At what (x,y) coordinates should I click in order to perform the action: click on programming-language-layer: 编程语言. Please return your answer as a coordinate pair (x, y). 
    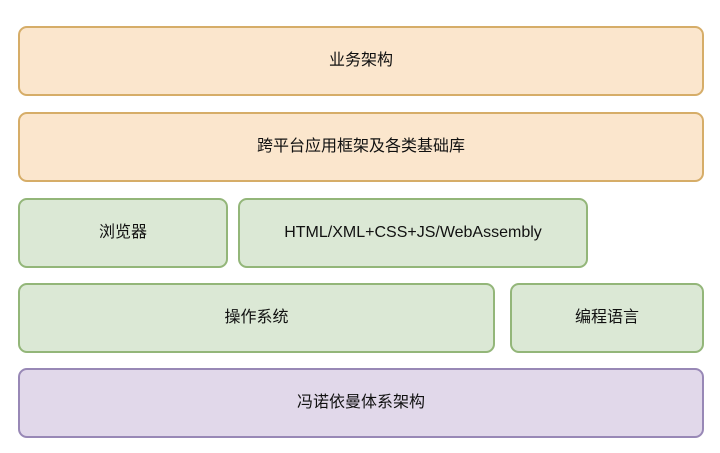
    Looking at the image, I should click on (607, 318).